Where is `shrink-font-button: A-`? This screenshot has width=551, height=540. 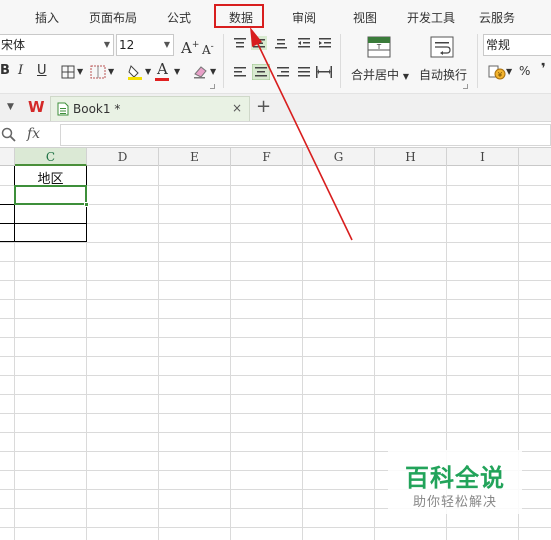 shrink-font-button: A- is located at coordinates (208, 48).